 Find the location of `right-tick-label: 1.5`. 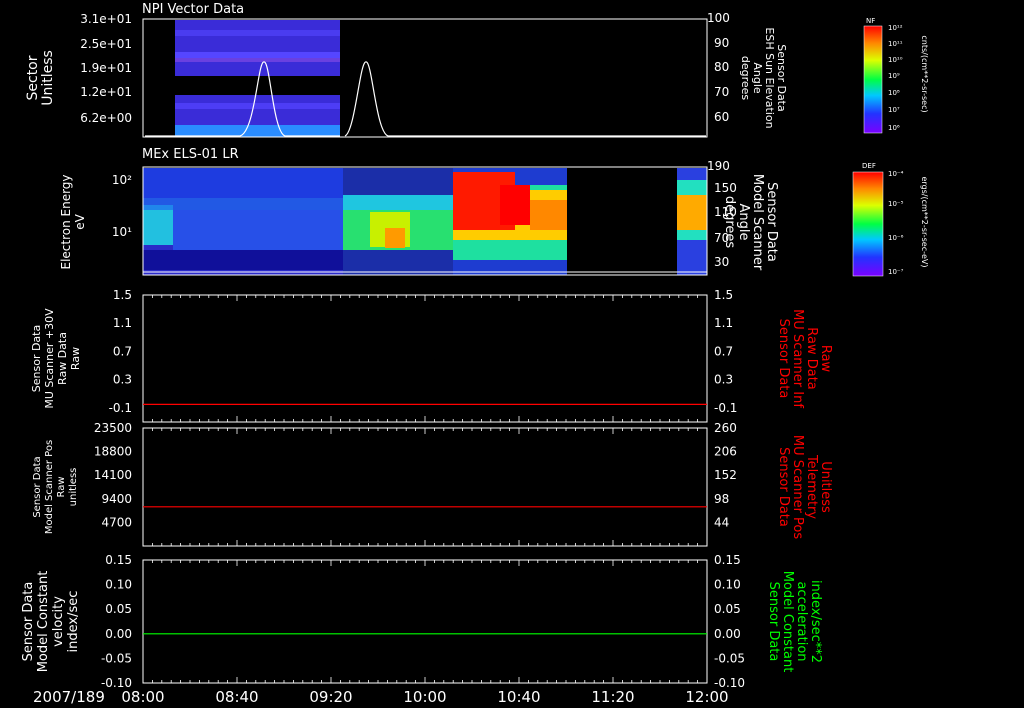

right-tick-label: 1.5 is located at coordinates (723, 295).